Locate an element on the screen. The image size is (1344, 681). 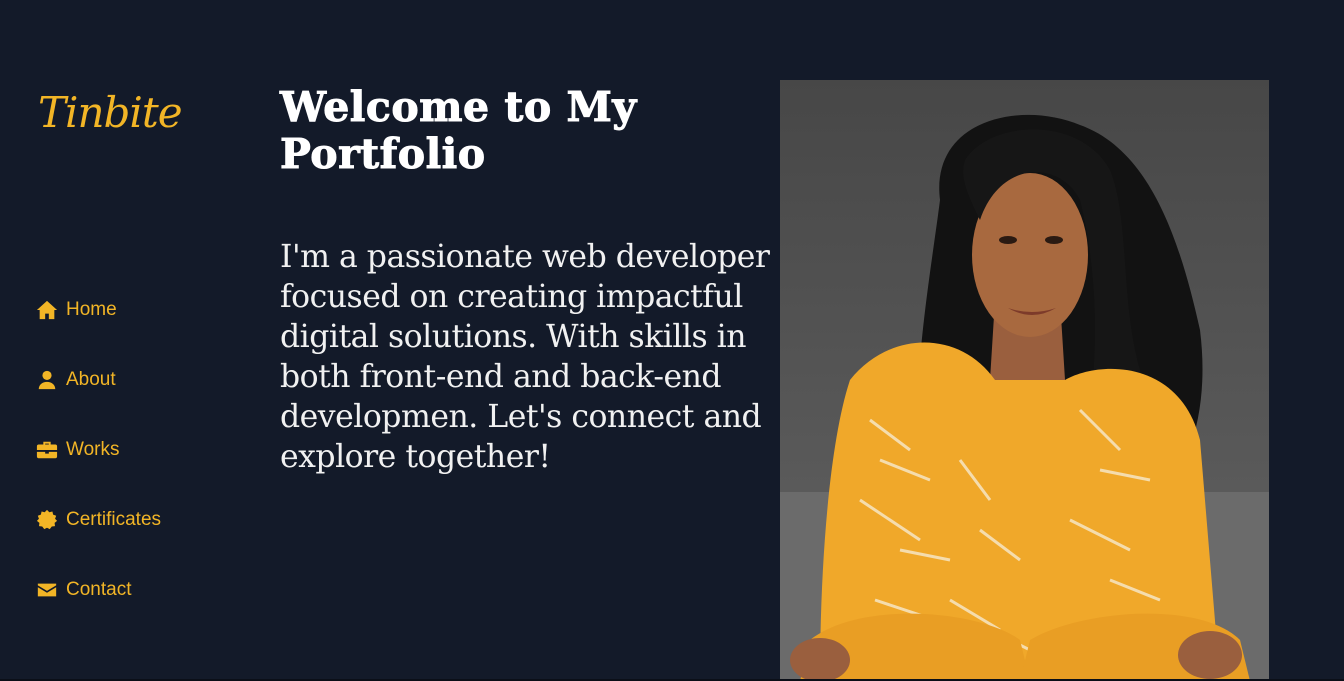
nav-item-label: About is located at coordinates (91, 379).